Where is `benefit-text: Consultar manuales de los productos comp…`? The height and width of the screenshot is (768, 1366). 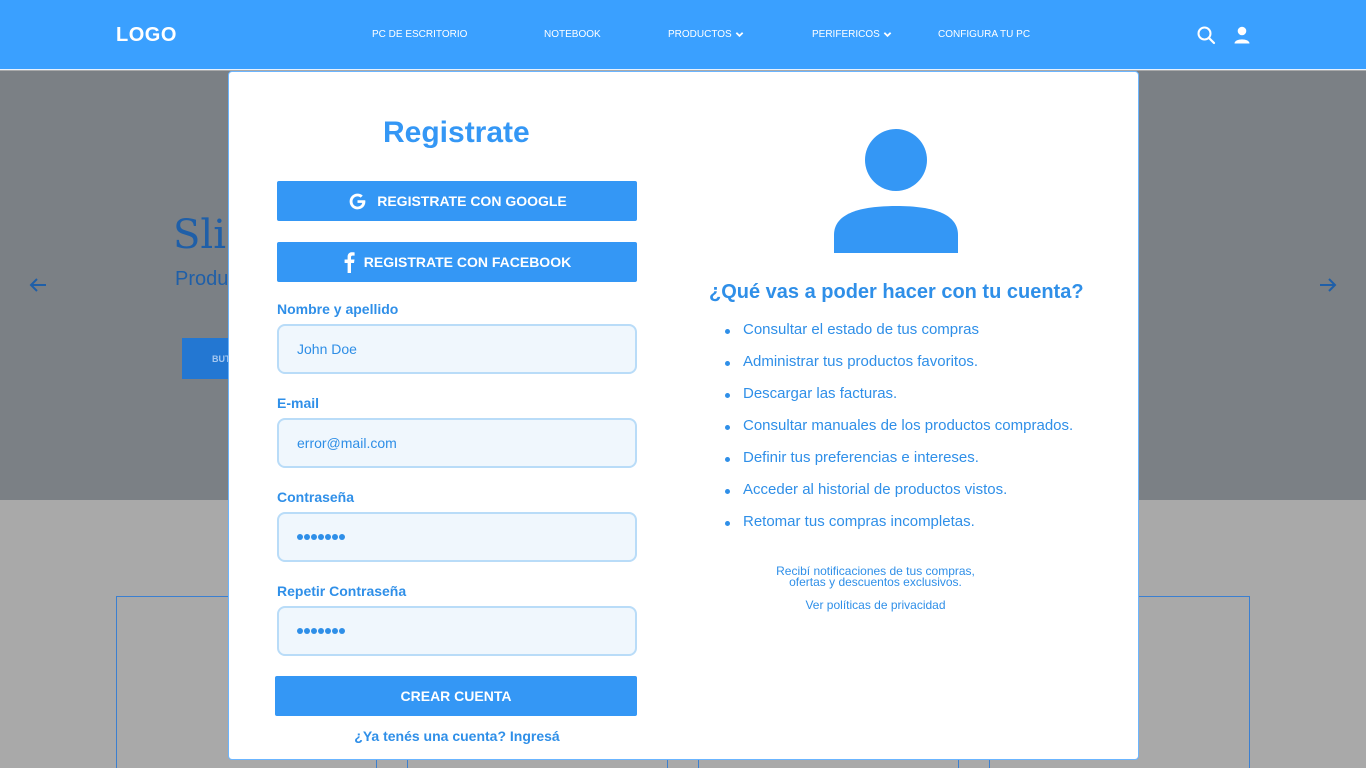 benefit-text: Consultar manuales de los productos comp… is located at coordinates (908, 425).